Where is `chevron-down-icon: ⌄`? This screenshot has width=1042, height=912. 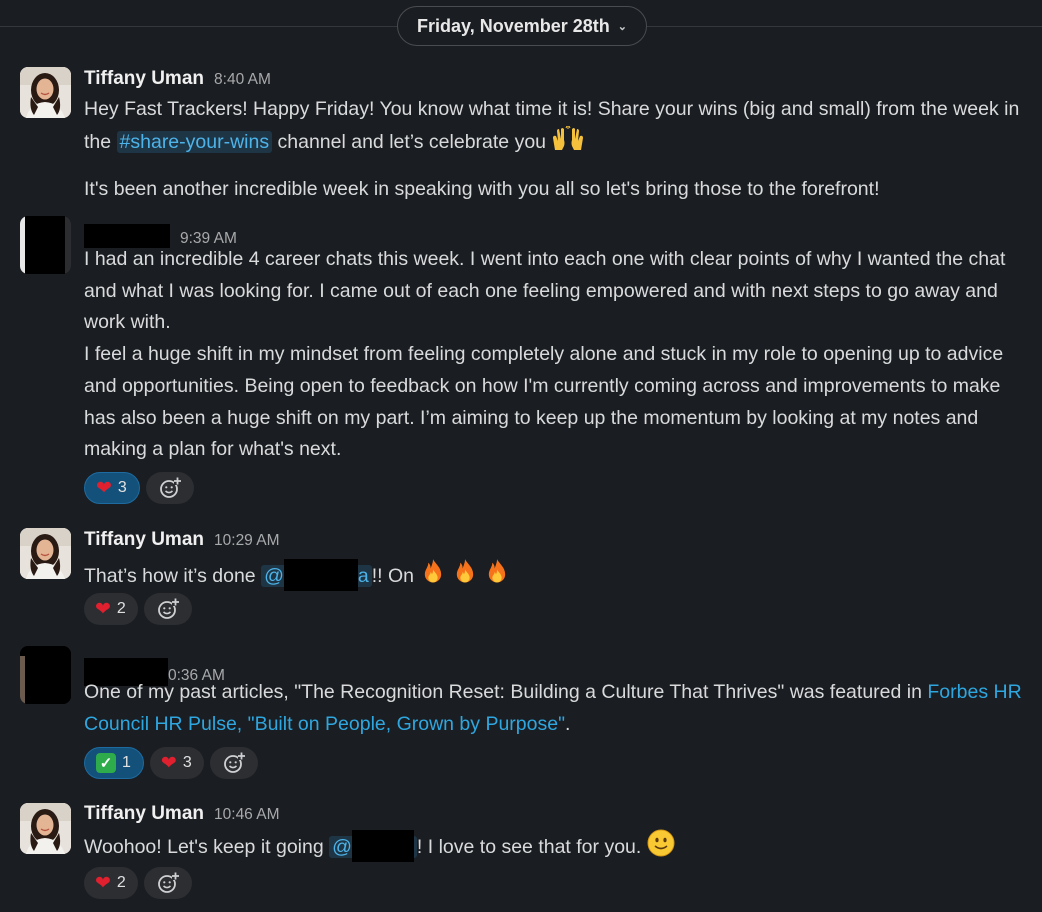
chevron-down-icon: ⌄ is located at coordinates (622, 26).